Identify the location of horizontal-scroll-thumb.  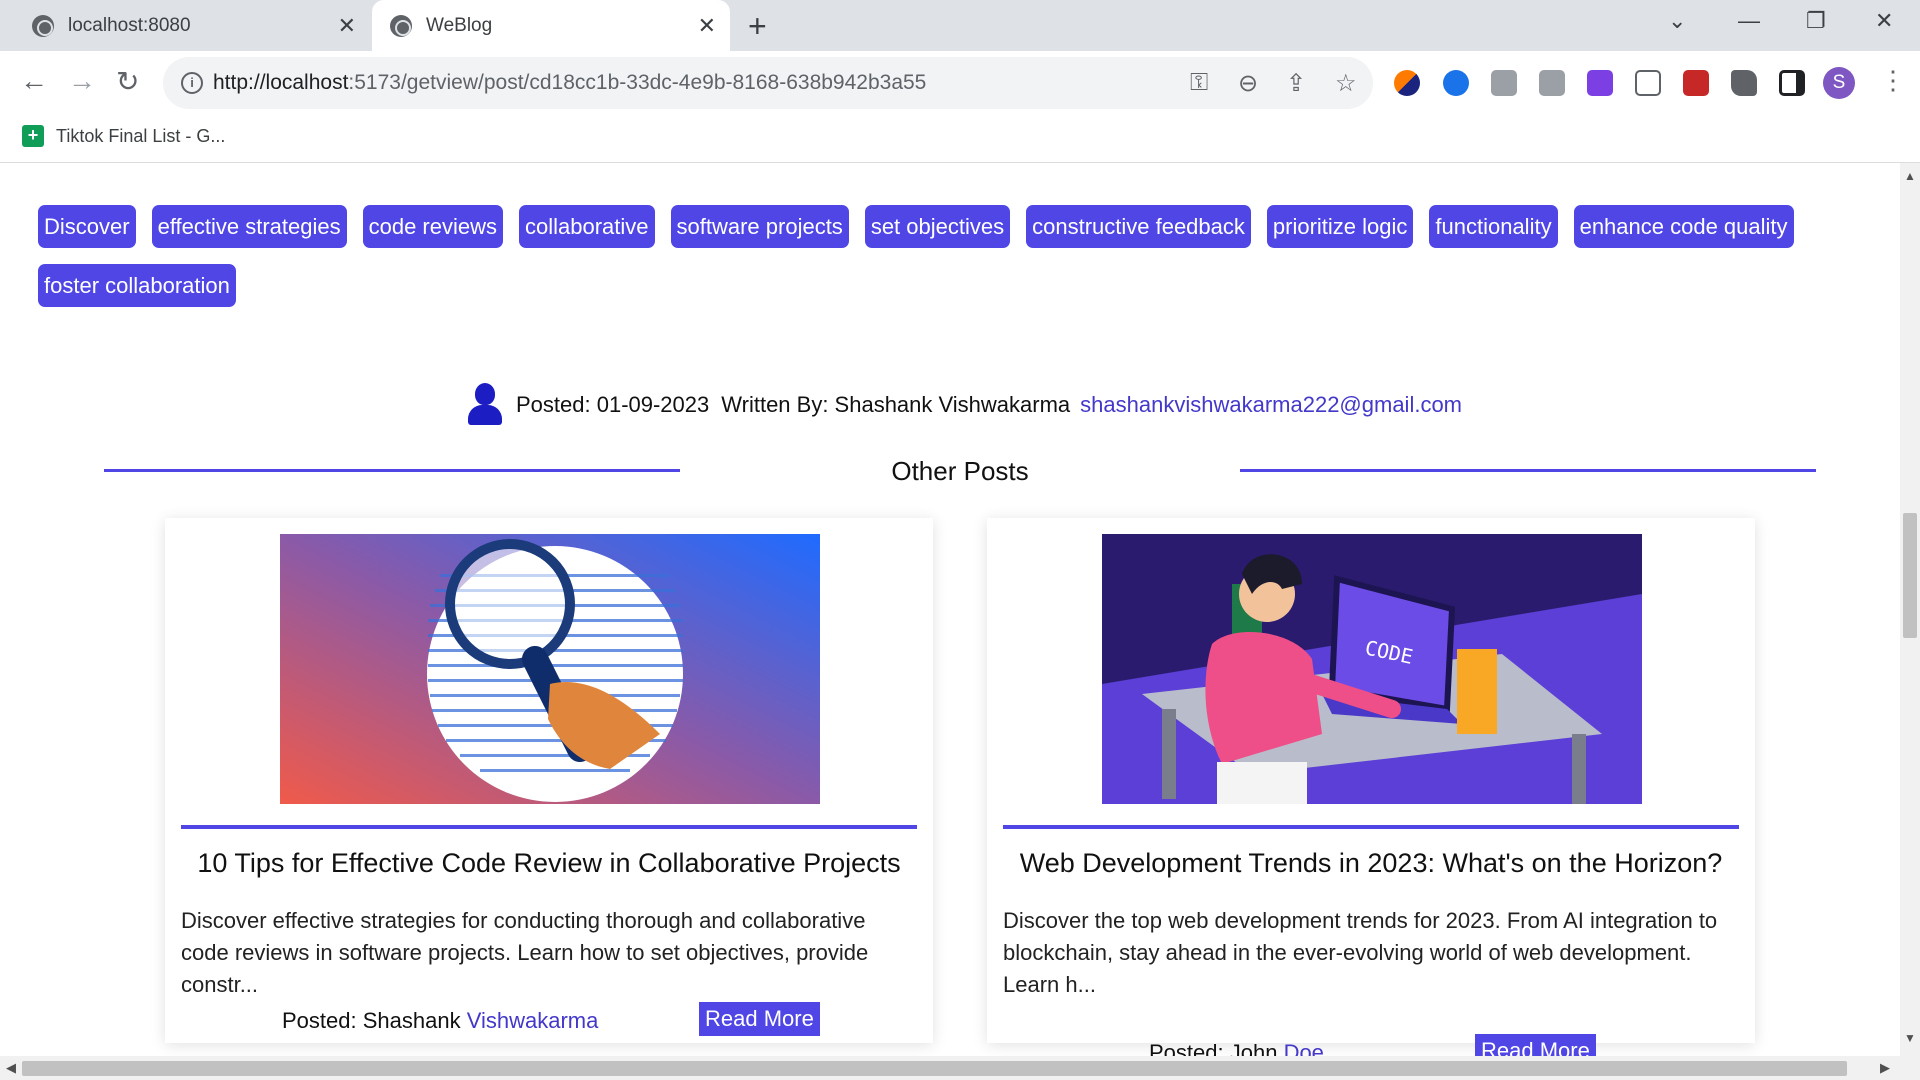
(934, 1068).